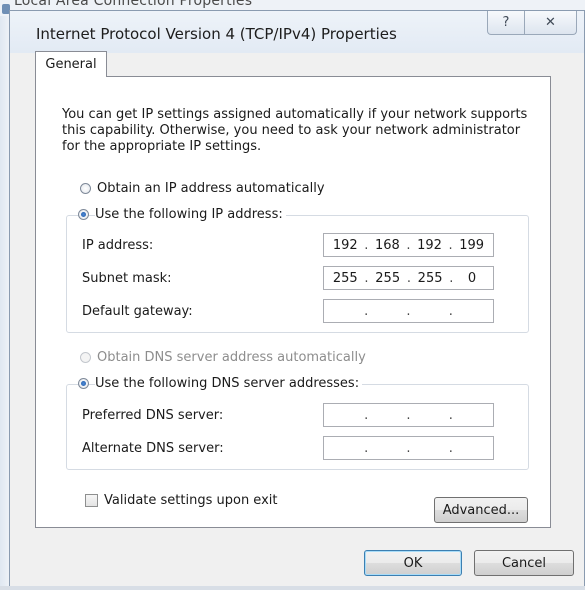 The image size is (585, 590). What do you see at coordinates (413, 563) in the screenshot?
I see `ok-button: OK` at bounding box center [413, 563].